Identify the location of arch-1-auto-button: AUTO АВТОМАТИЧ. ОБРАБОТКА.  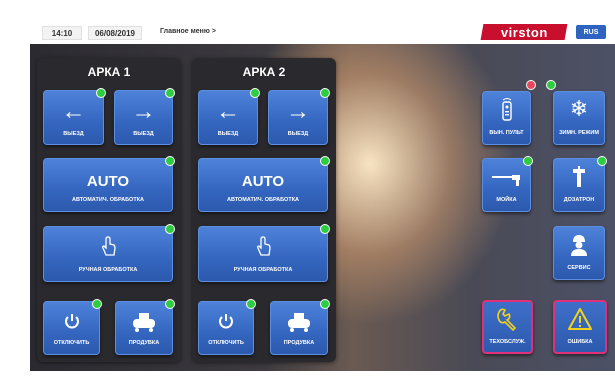
(109, 184).